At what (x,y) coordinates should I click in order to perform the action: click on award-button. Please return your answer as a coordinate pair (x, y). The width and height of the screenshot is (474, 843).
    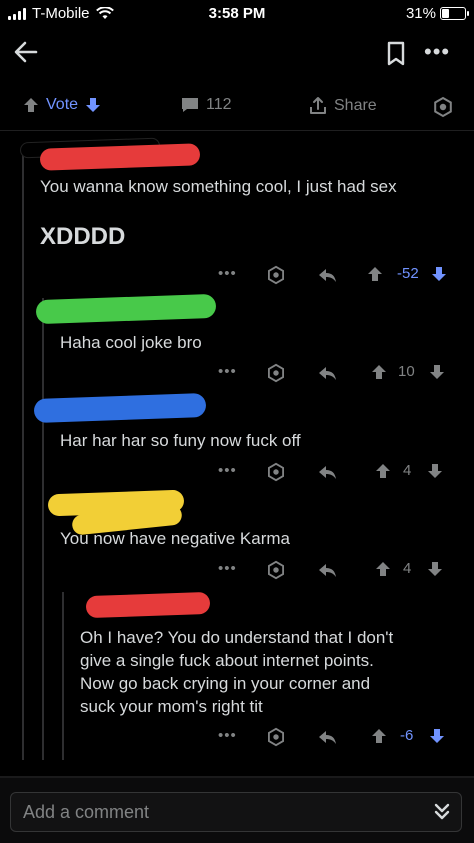
    Looking at the image, I should click on (443, 107).